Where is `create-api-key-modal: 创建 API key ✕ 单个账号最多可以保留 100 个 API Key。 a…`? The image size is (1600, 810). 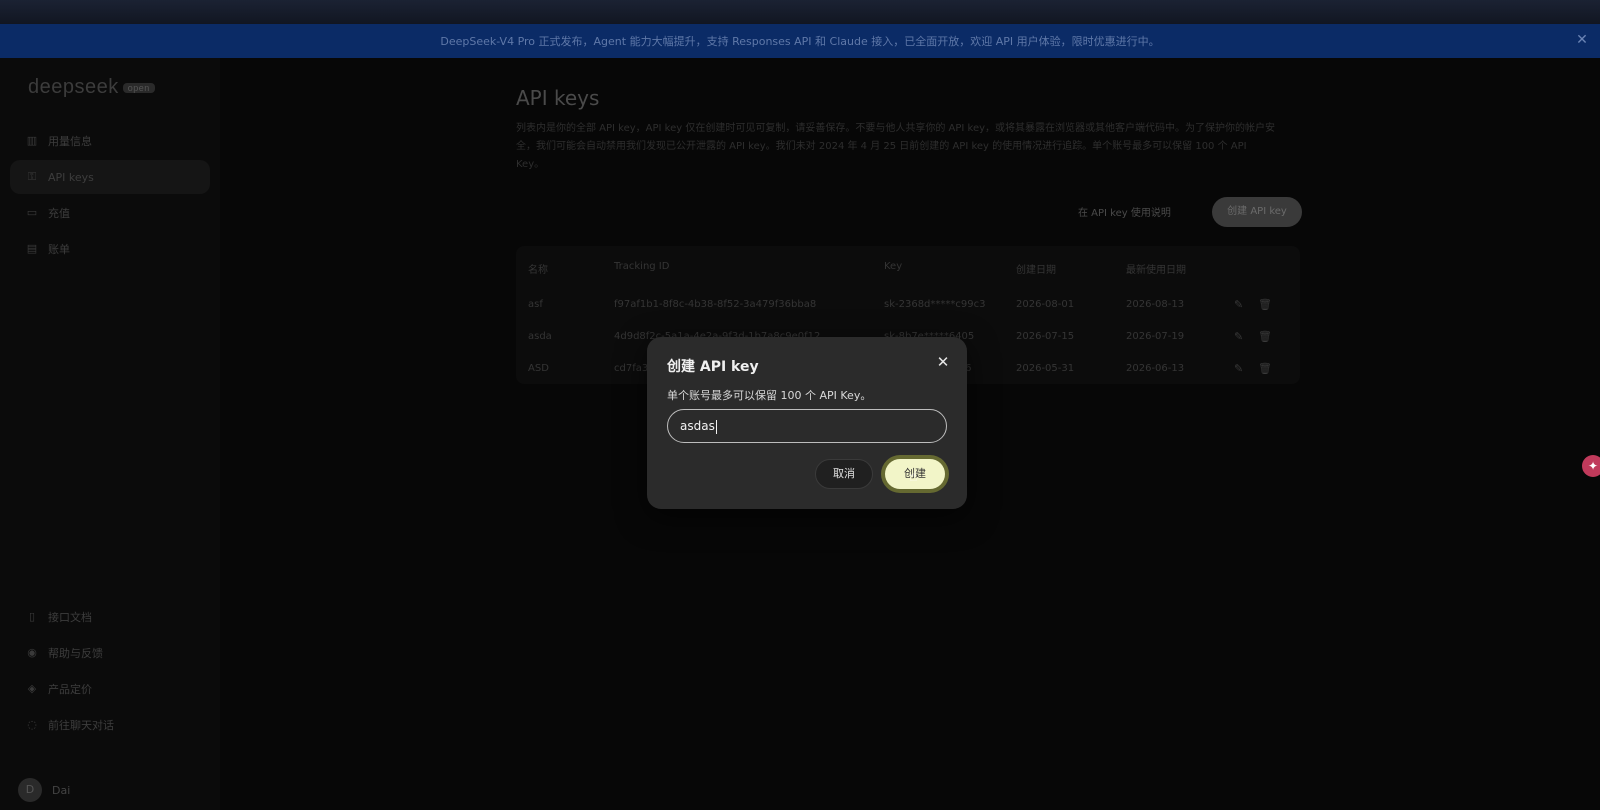 create-api-key-modal: 创建 API key ✕ 单个账号最多可以保留 100 个 API Key。 a… is located at coordinates (807, 423).